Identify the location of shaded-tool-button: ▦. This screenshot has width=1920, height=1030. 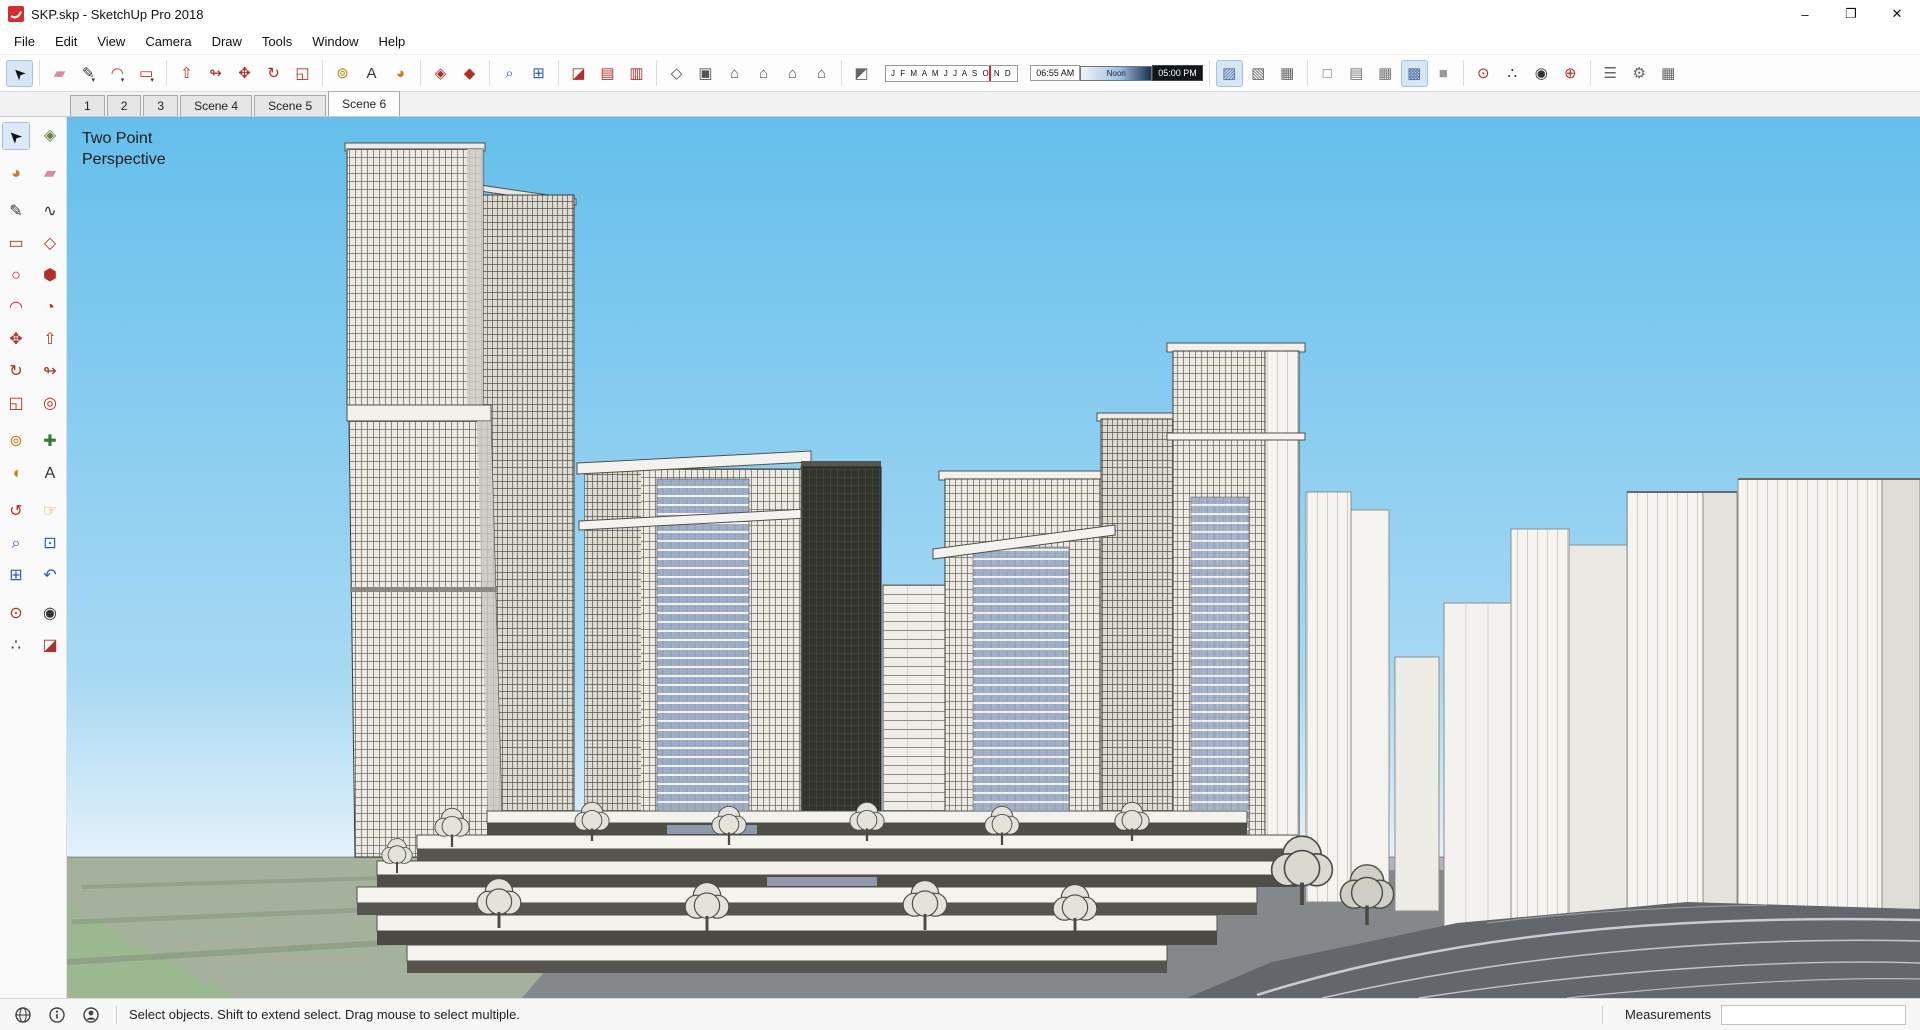
(1385, 73).